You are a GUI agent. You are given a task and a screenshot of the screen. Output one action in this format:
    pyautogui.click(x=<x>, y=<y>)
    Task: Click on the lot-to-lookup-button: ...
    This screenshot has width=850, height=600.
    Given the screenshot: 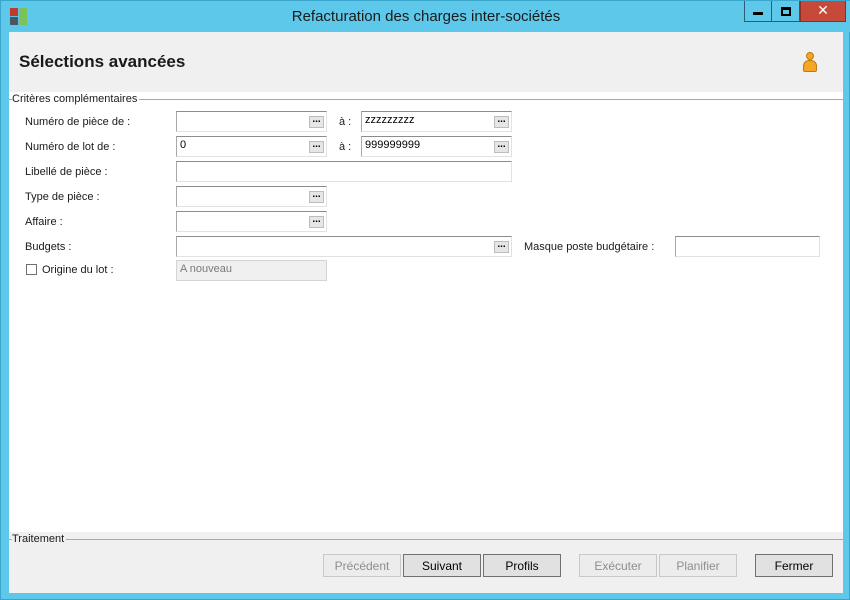 What is the action you would take?
    pyautogui.click(x=501, y=146)
    